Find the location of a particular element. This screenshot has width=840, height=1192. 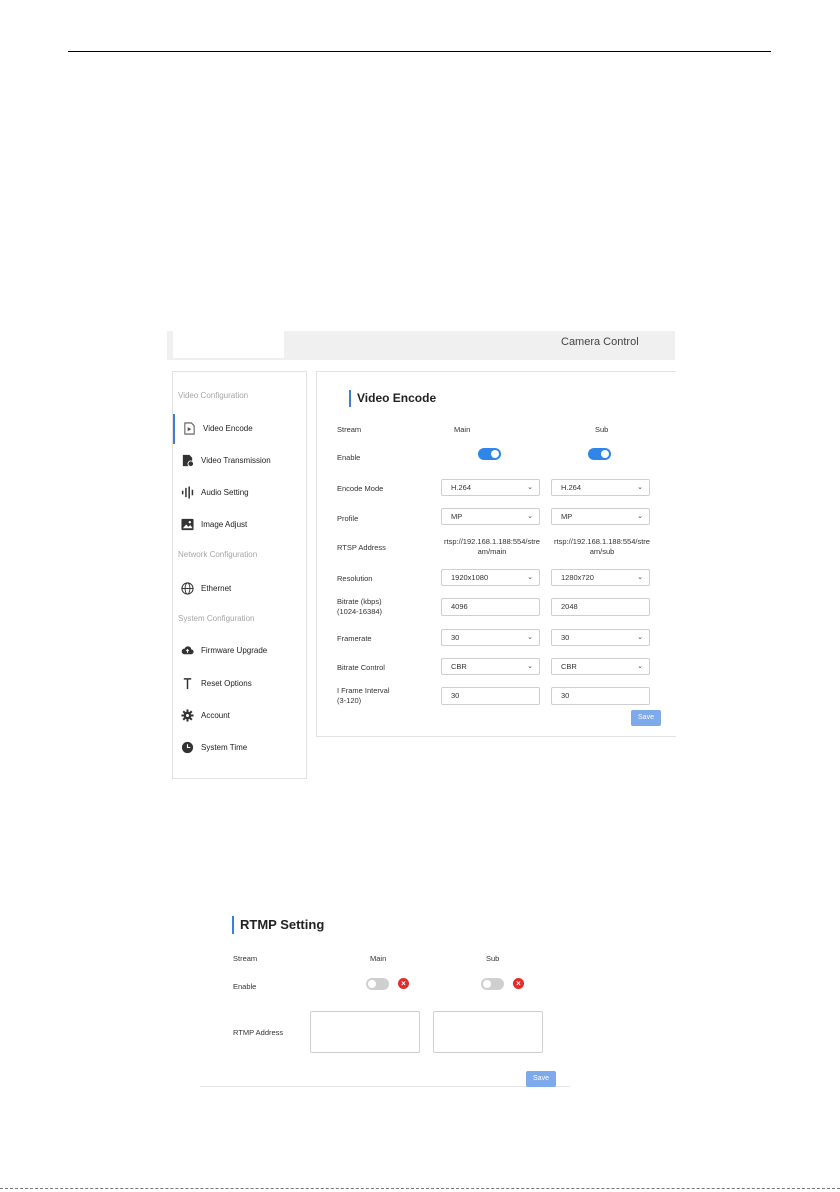

sidebar-item-firmware-upgrade: Firmware Upgrade is located at coordinates (239, 651).